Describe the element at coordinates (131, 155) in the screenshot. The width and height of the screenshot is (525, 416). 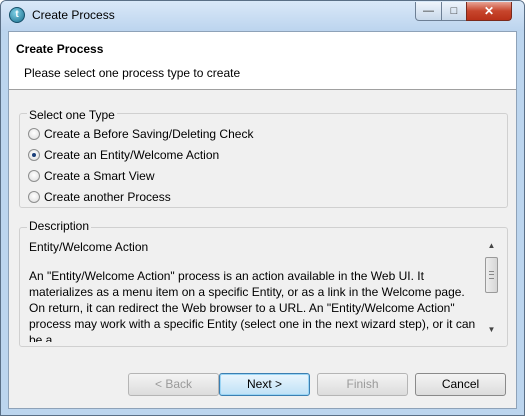
I see `radio-label: Create an Entity/Welcome Action` at that location.